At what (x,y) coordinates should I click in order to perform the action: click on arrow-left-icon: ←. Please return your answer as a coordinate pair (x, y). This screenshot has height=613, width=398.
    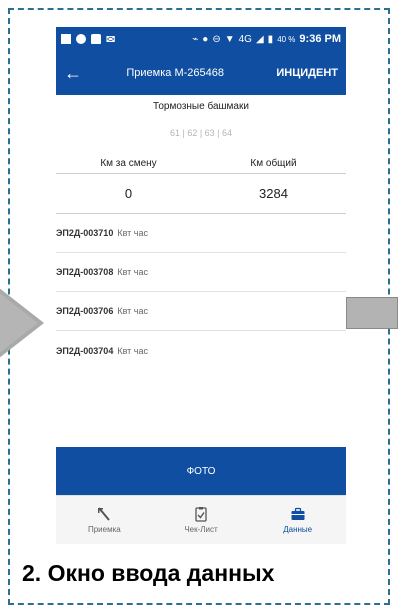
    Looking at the image, I should click on (79, 73).